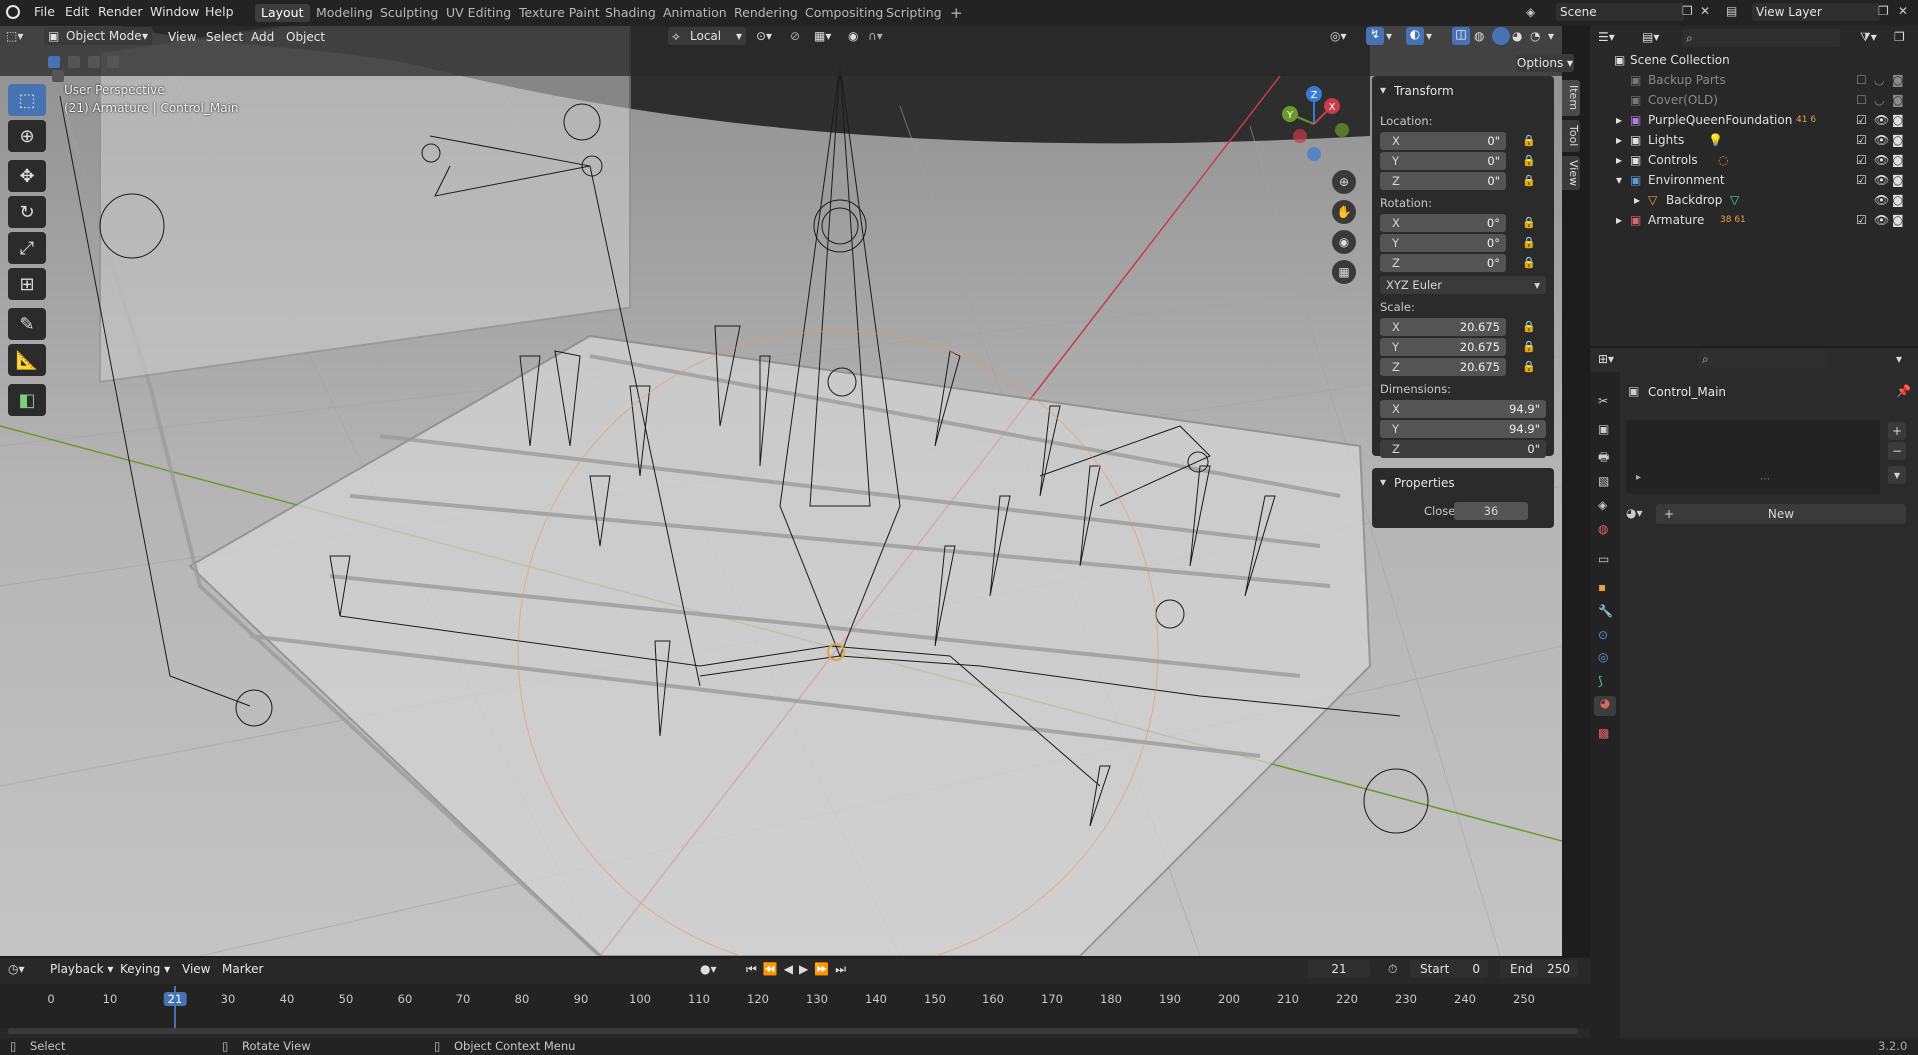  Describe the element at coordinates (1606, 359) in the screenshot. I see `properties-editor-icon: ⊞▾` at that location.